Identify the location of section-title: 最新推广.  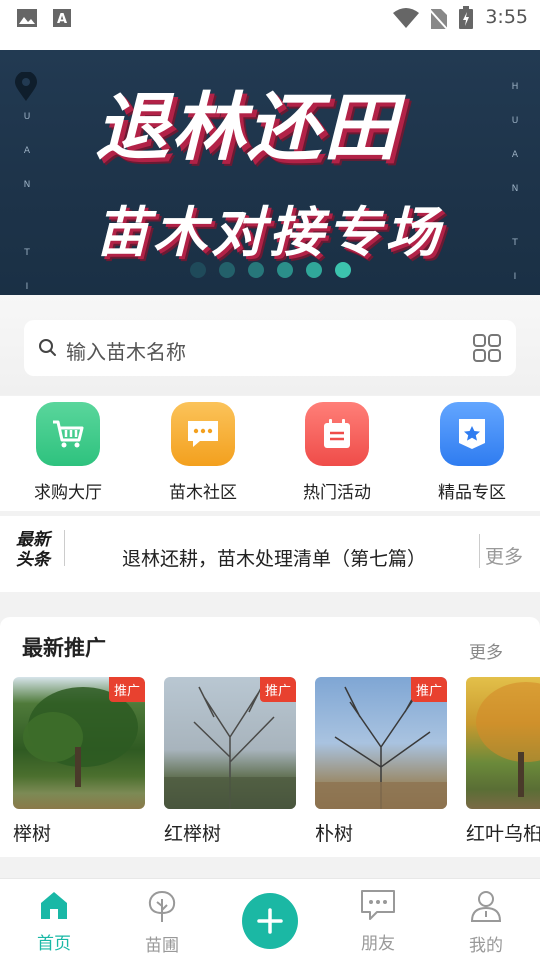
(64, 648).